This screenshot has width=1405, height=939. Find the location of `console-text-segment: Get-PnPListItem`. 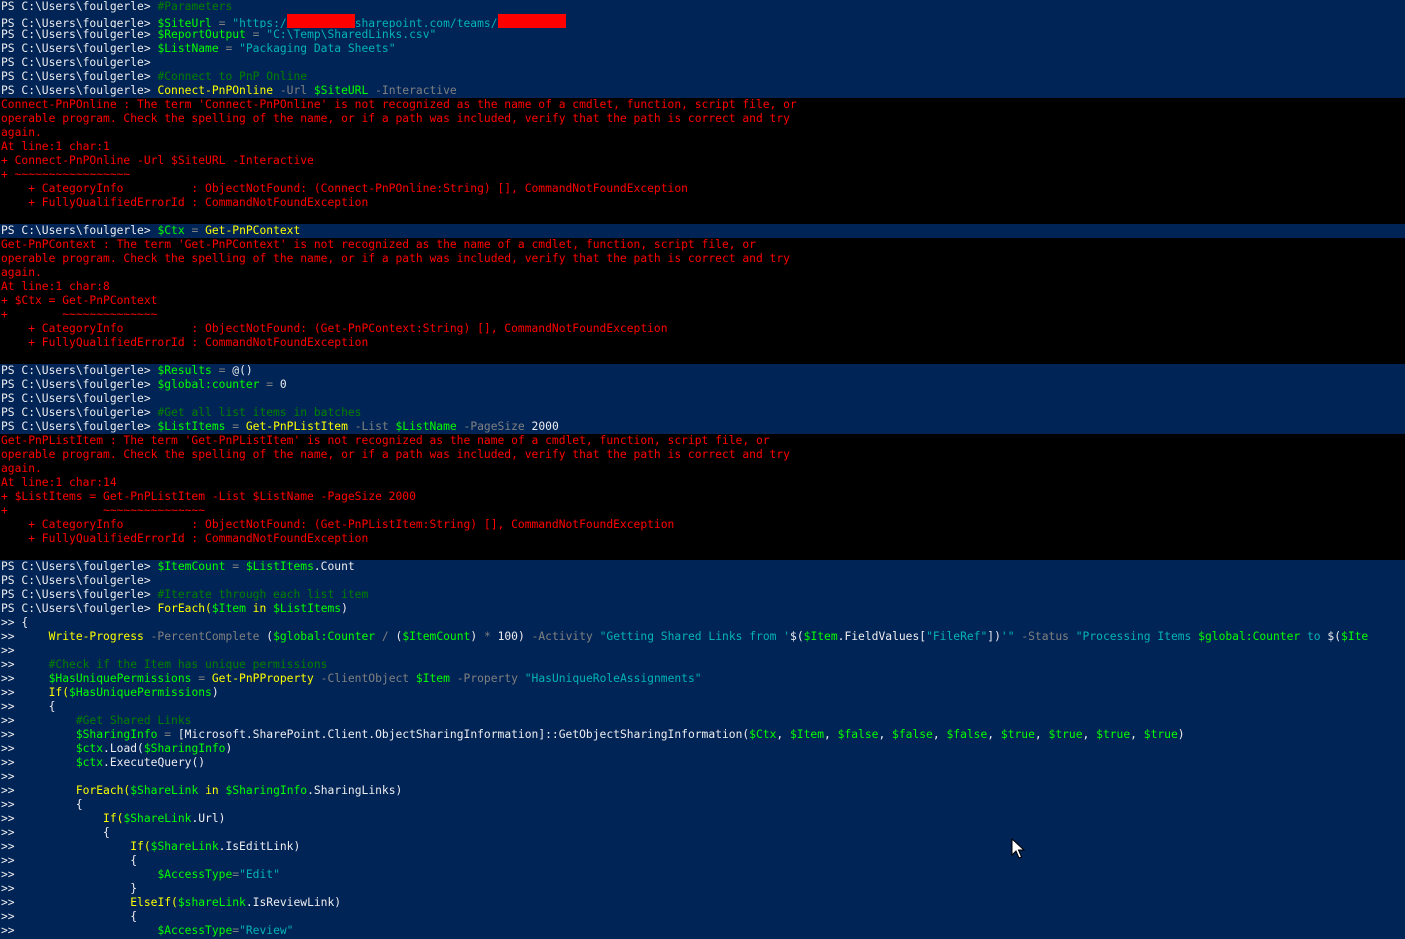

console-text-segment: Get-PnPListItem is located at coordinates (296, 426).